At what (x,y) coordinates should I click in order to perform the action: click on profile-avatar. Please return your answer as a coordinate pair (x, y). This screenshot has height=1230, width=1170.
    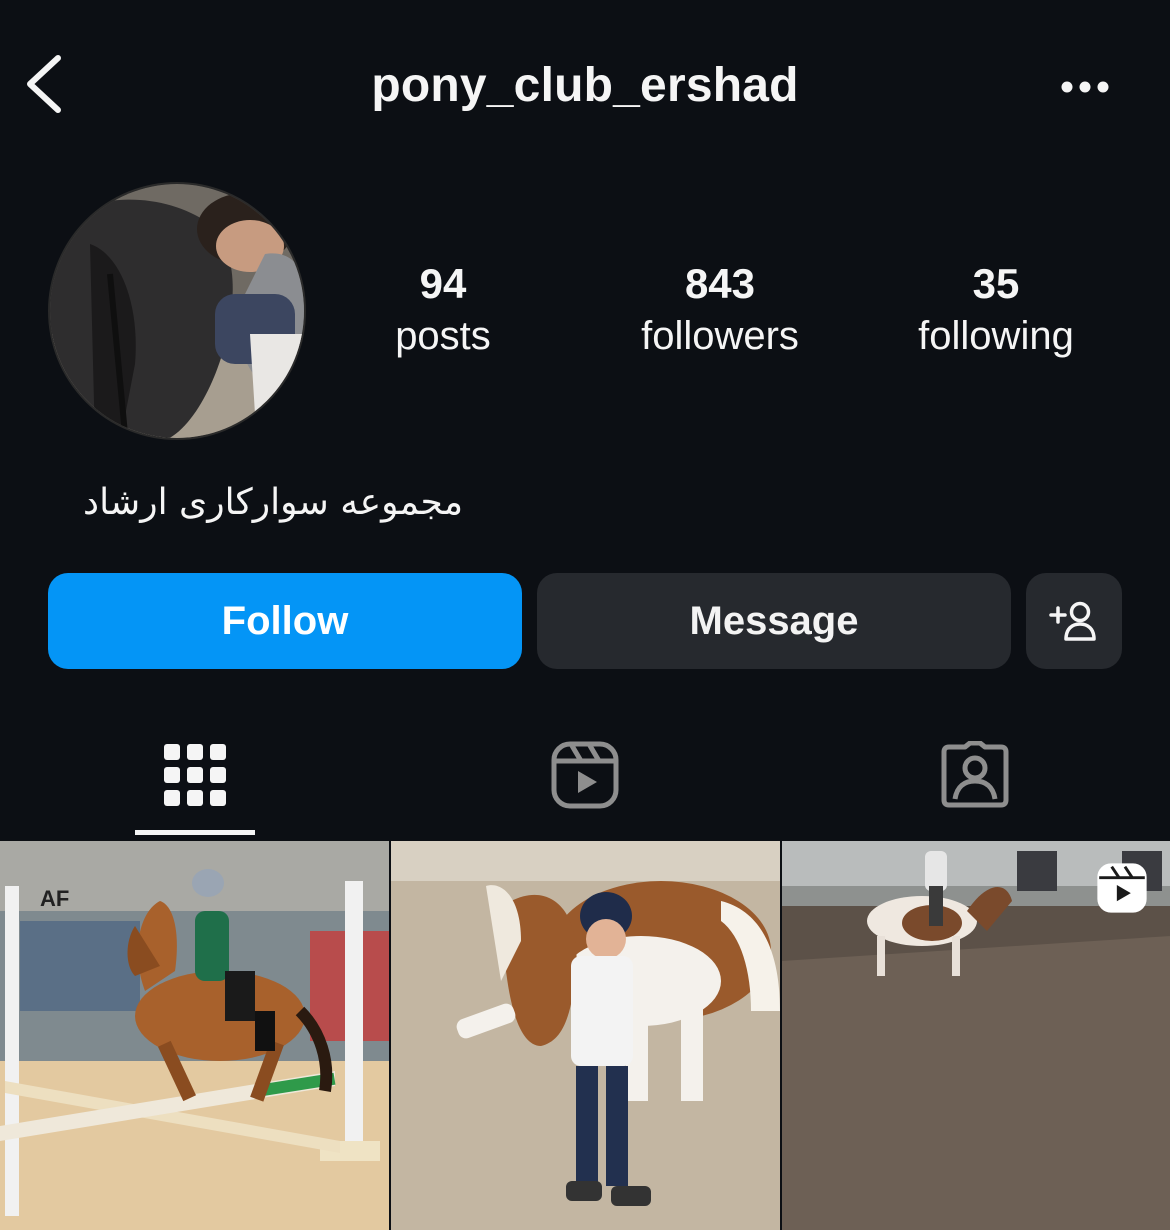
    Looking at the image, I should click on (177, 311).